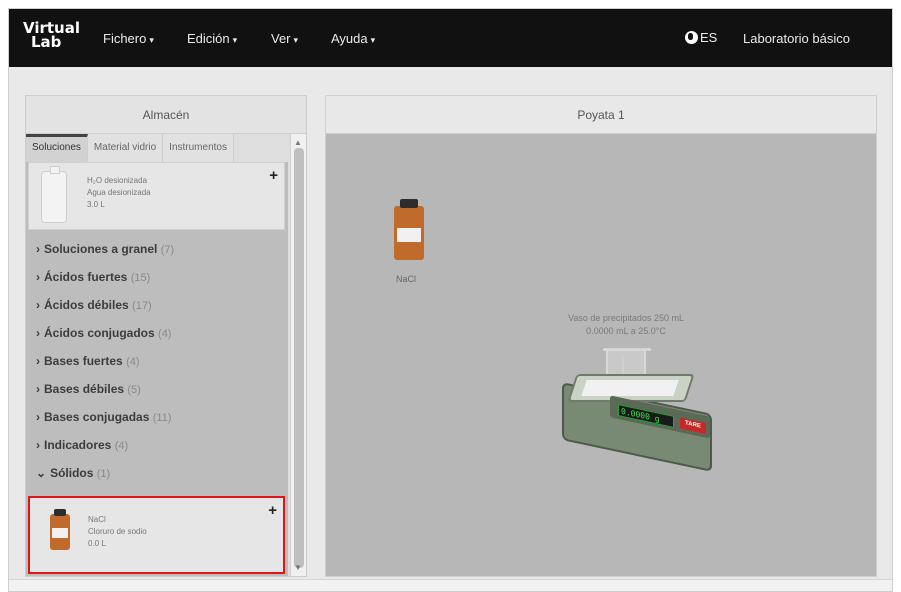  I want to click on bottle-icon, so click(60, 529).